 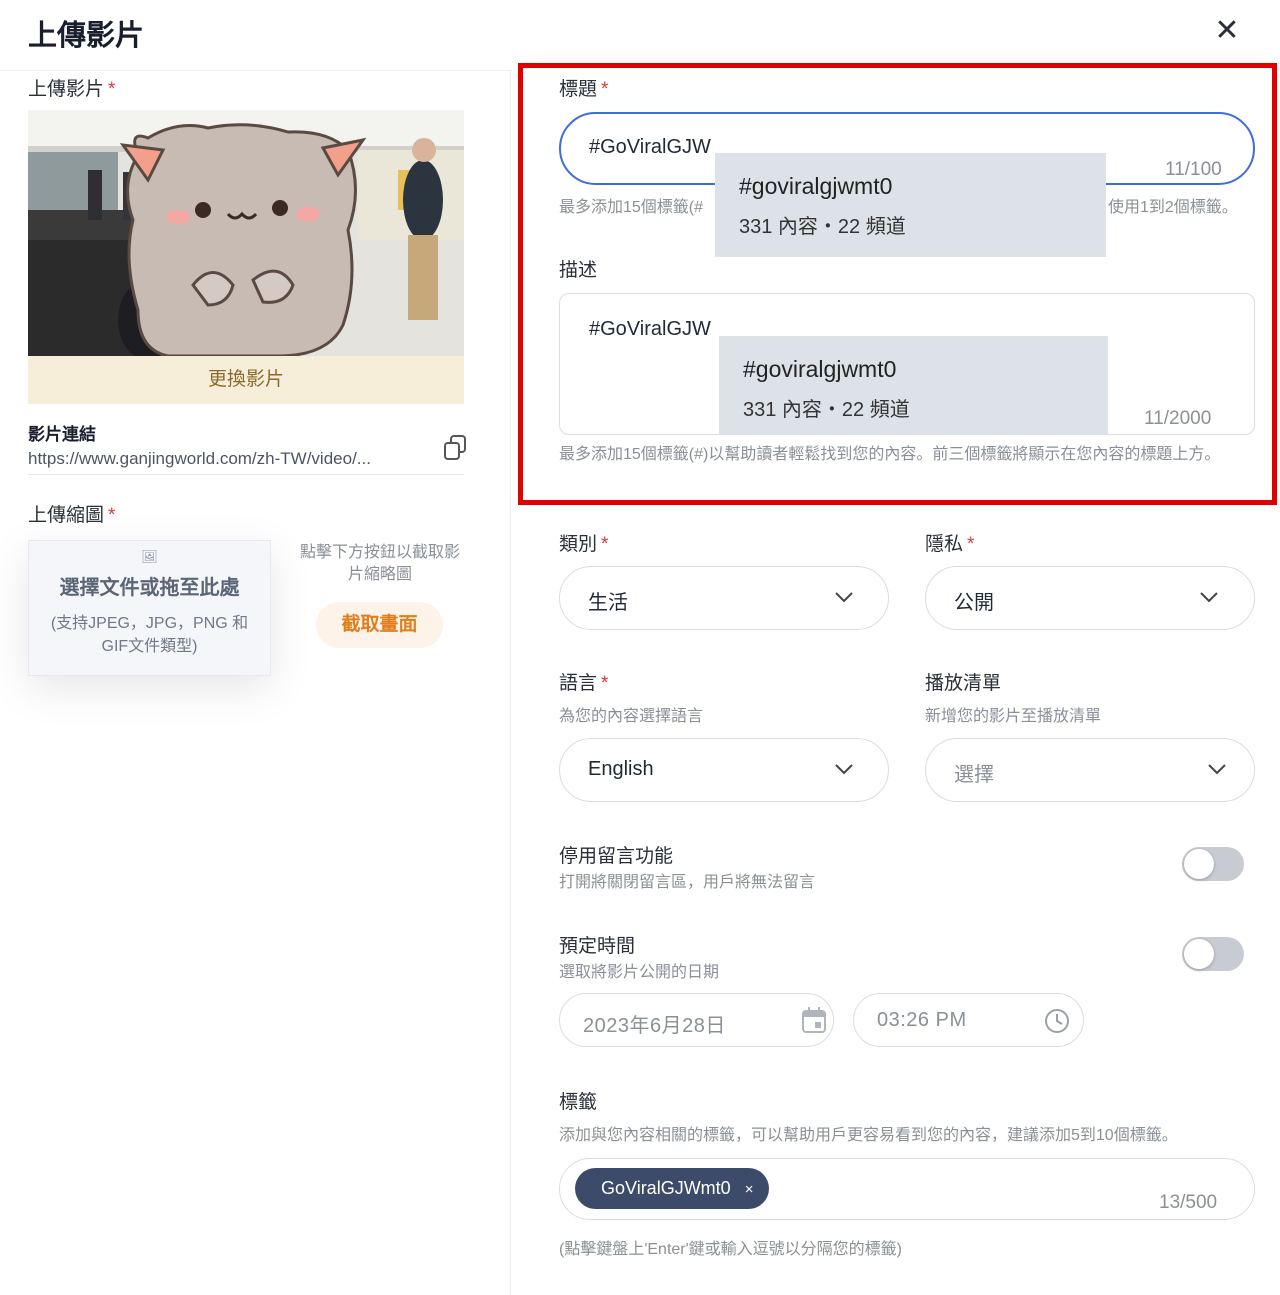 What do you see at coordinates (149, 556) in the screenshot?
I see `image-upload-icon: 🖼` at bounding box center [149, 556].